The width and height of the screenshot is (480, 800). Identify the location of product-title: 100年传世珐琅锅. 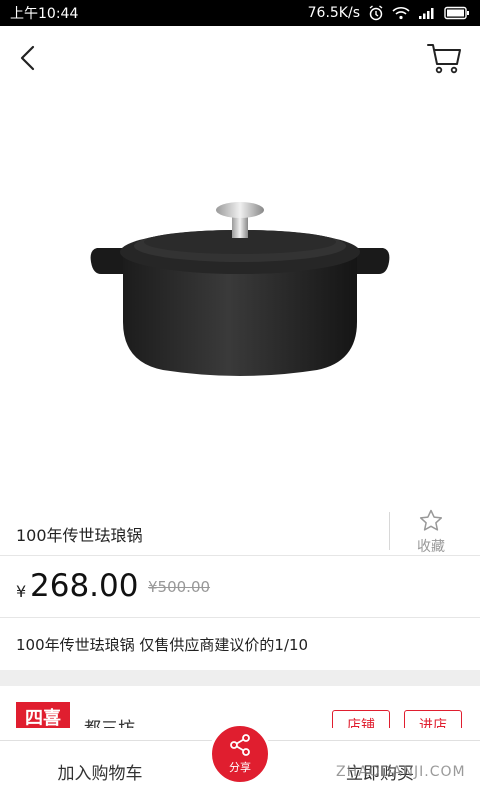
(79, 535).